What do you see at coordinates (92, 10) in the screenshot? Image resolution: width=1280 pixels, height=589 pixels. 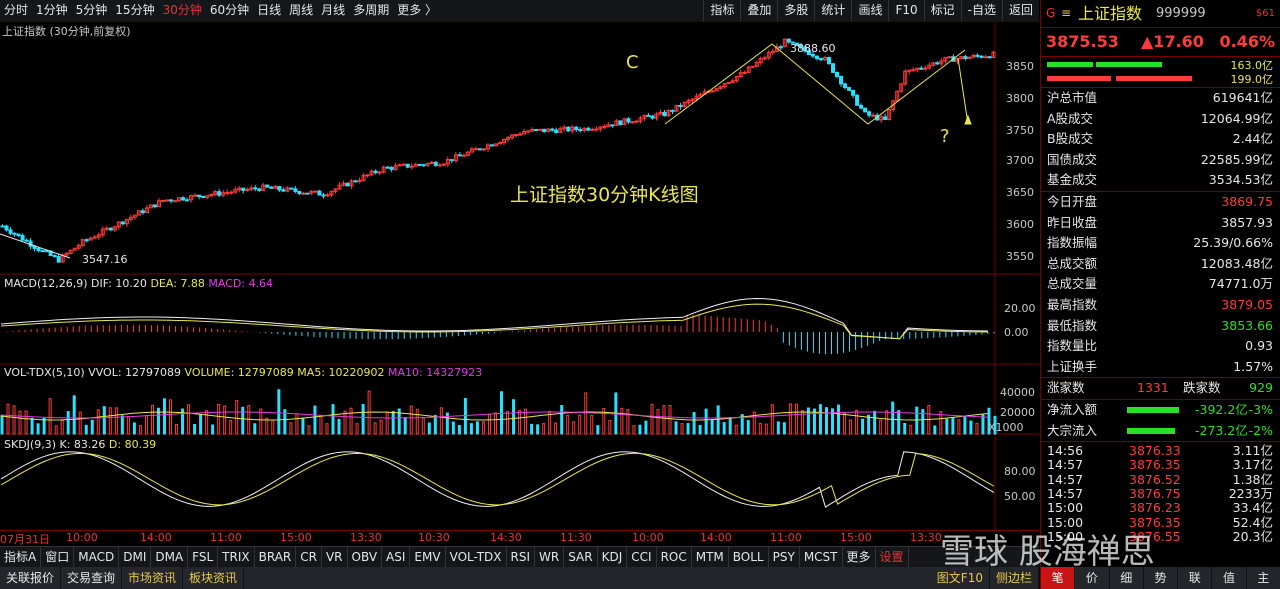 I see `period-tab-2: 5分钟` at bounding box center [92, 10].